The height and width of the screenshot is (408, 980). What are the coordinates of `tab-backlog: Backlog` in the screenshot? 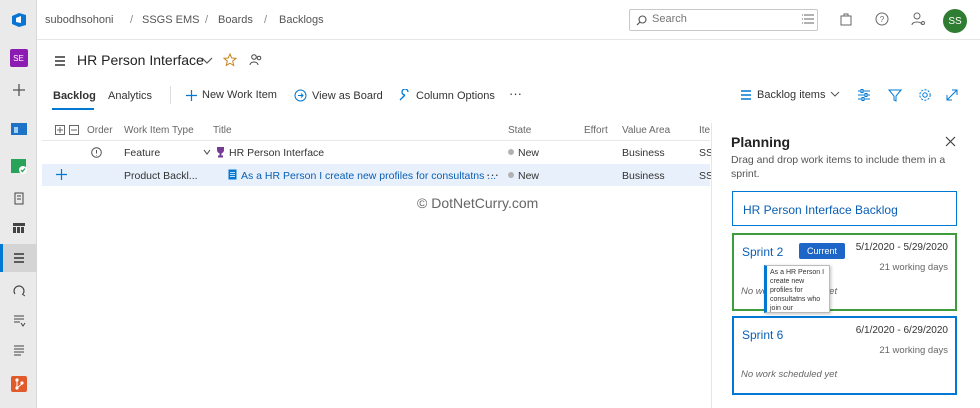 It's located at (74, 96).